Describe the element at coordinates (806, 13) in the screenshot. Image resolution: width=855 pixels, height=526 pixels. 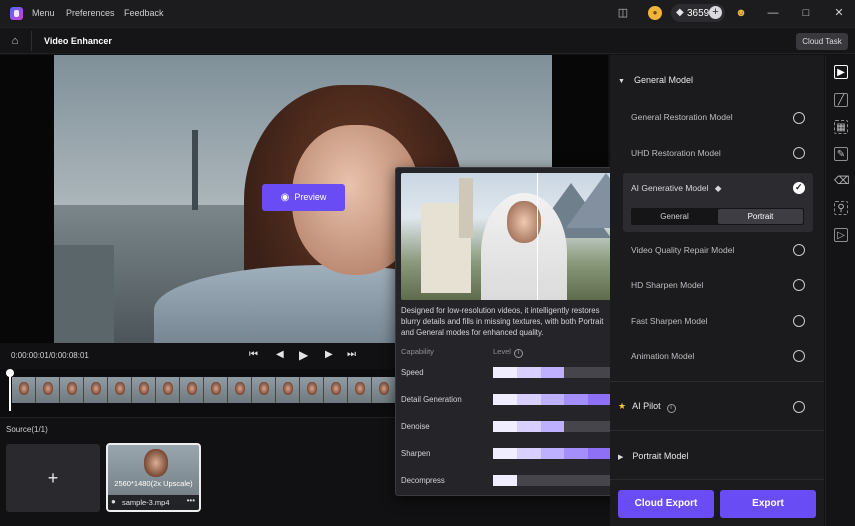
I see `maximize-icon: □` at that location.